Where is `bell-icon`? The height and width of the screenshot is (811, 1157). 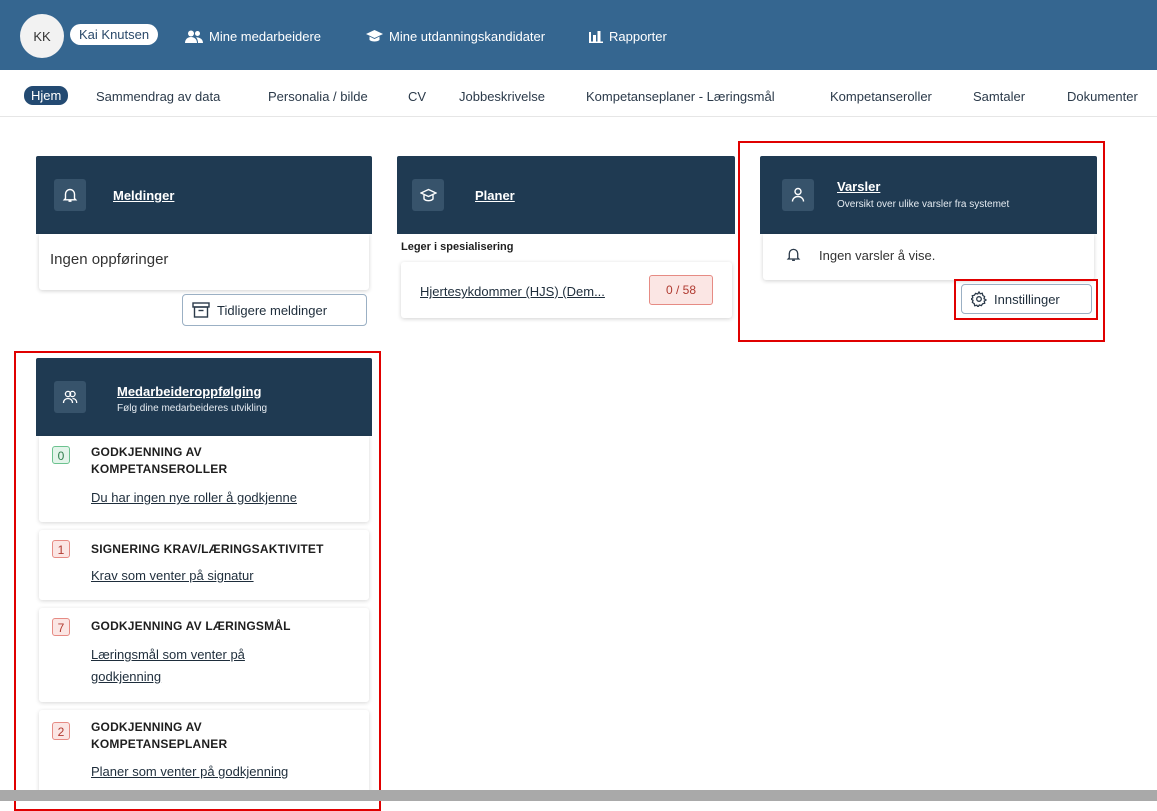 bell-icon is located at coordinates (70, 195).